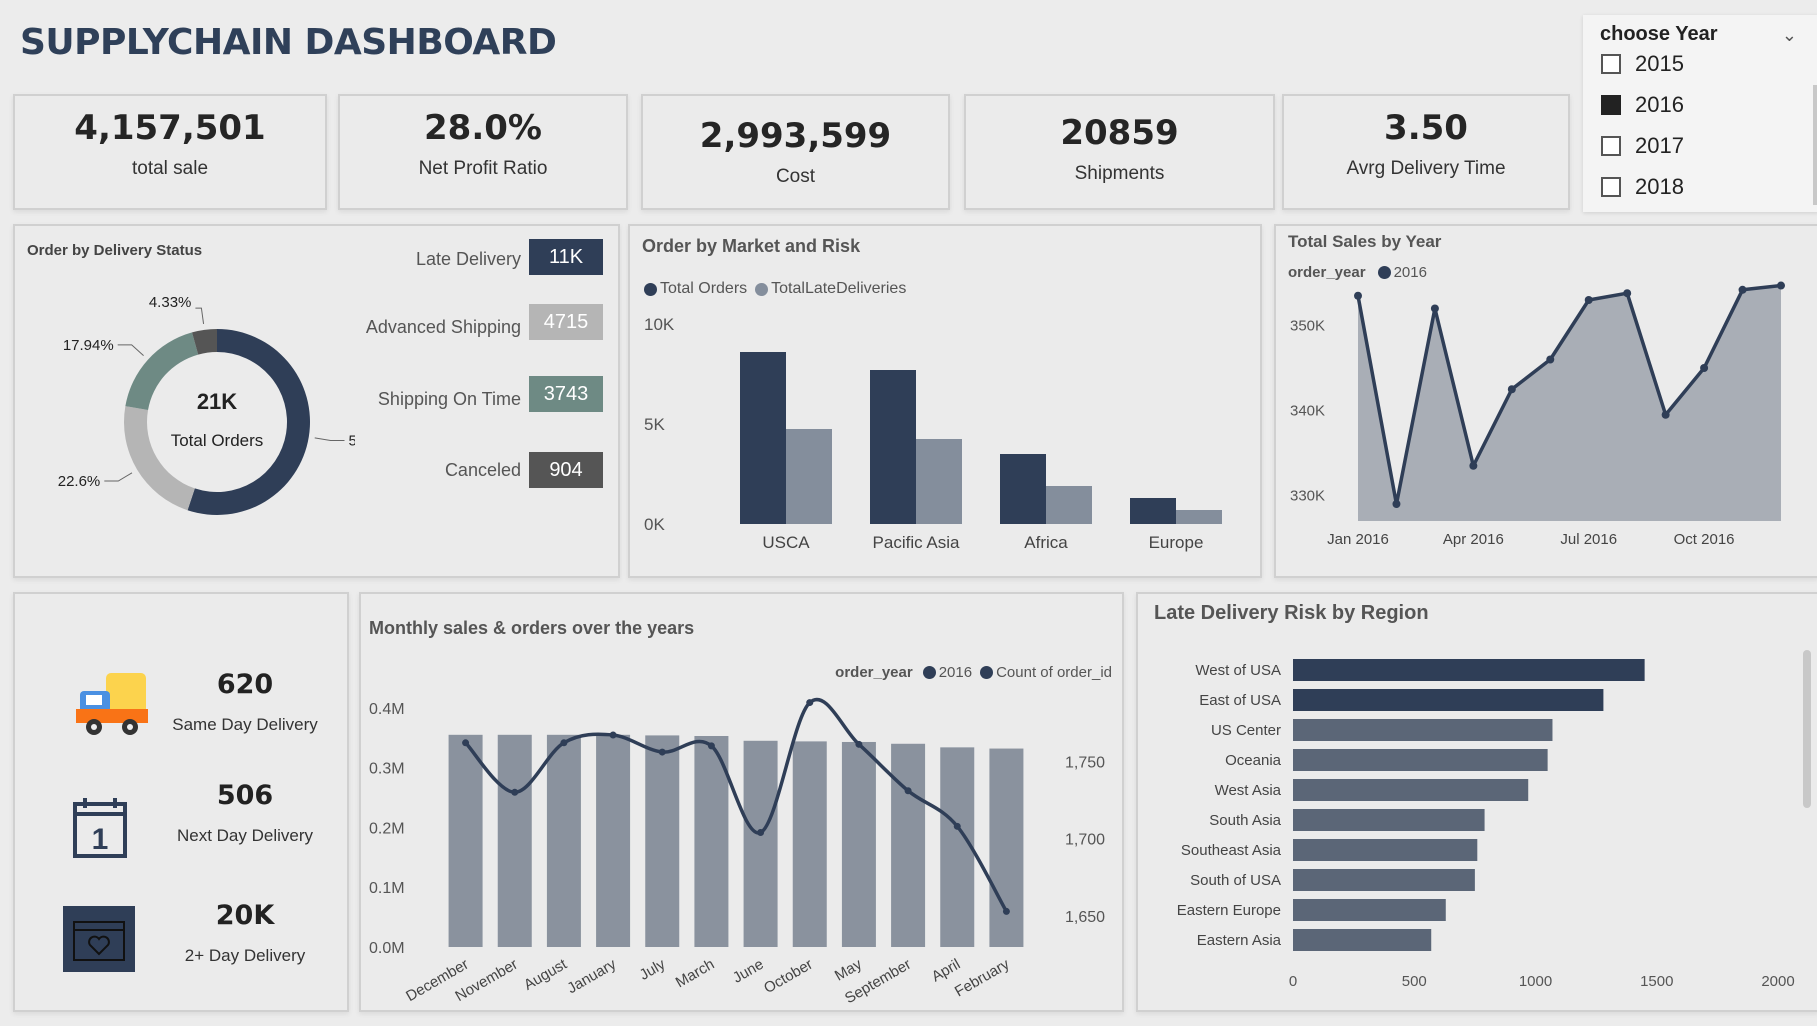 The width and height of the screenshot is (1817, 1026). I want to click on x-tick-label: 1500, so click(1656, 981).